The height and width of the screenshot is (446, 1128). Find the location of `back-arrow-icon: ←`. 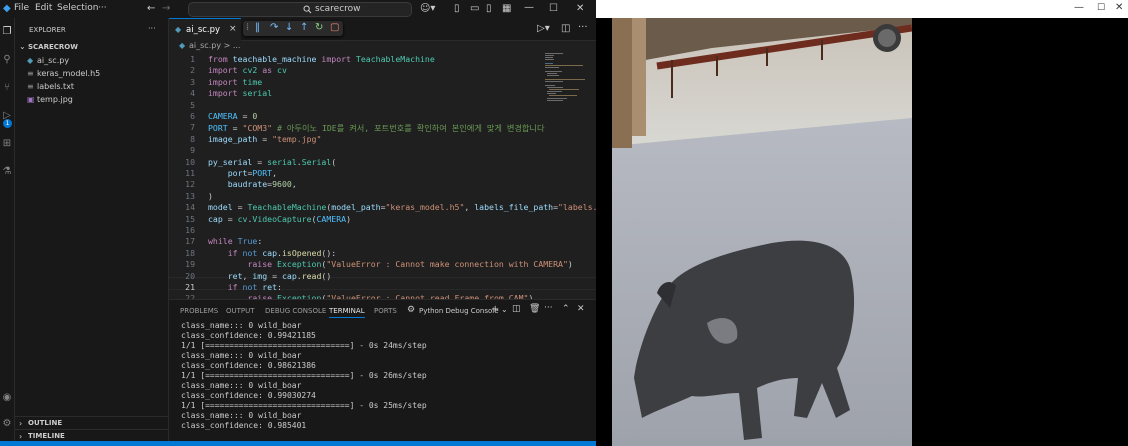

back-arrow-icon: ← is located at coordinates (151, 9).